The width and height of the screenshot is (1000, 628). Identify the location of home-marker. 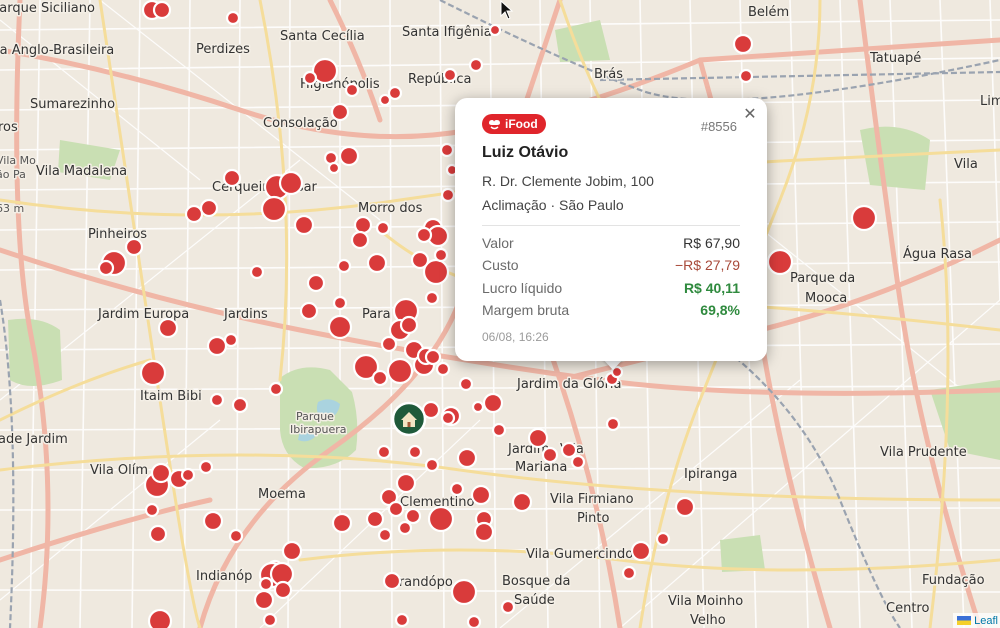
(409, 419).